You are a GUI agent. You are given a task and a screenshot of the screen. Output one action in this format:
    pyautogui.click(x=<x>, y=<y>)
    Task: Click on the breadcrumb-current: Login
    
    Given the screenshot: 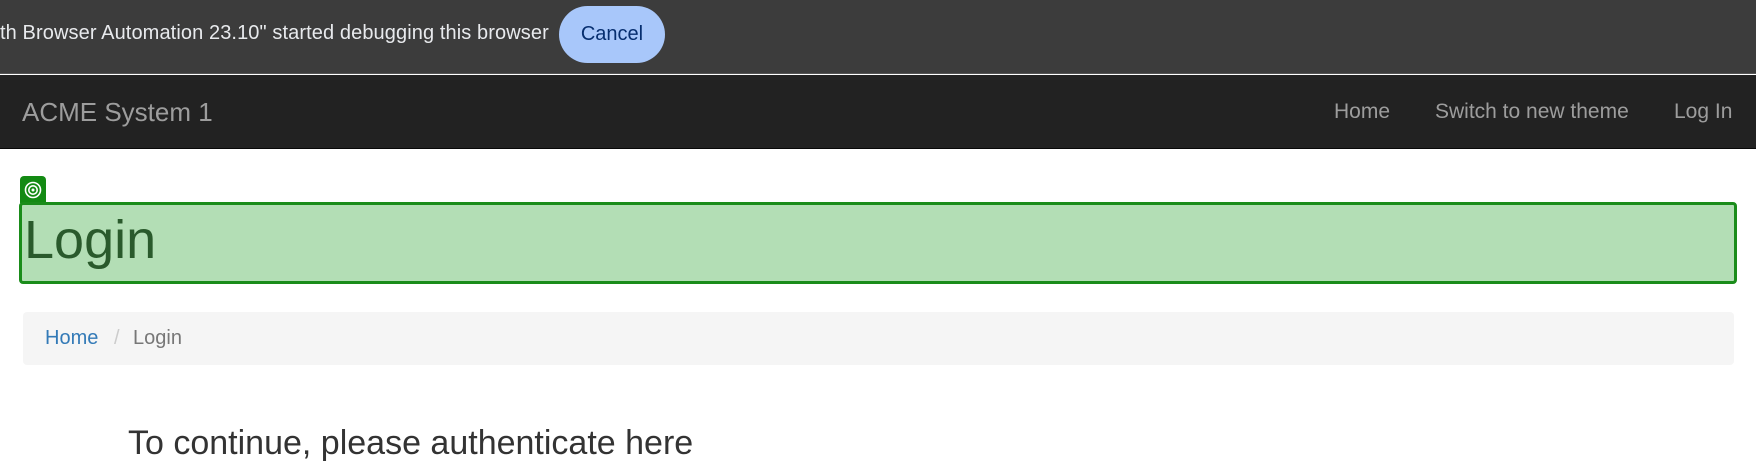 What is the action you would take?
    pyautogui.click(x=157, y=338)
    